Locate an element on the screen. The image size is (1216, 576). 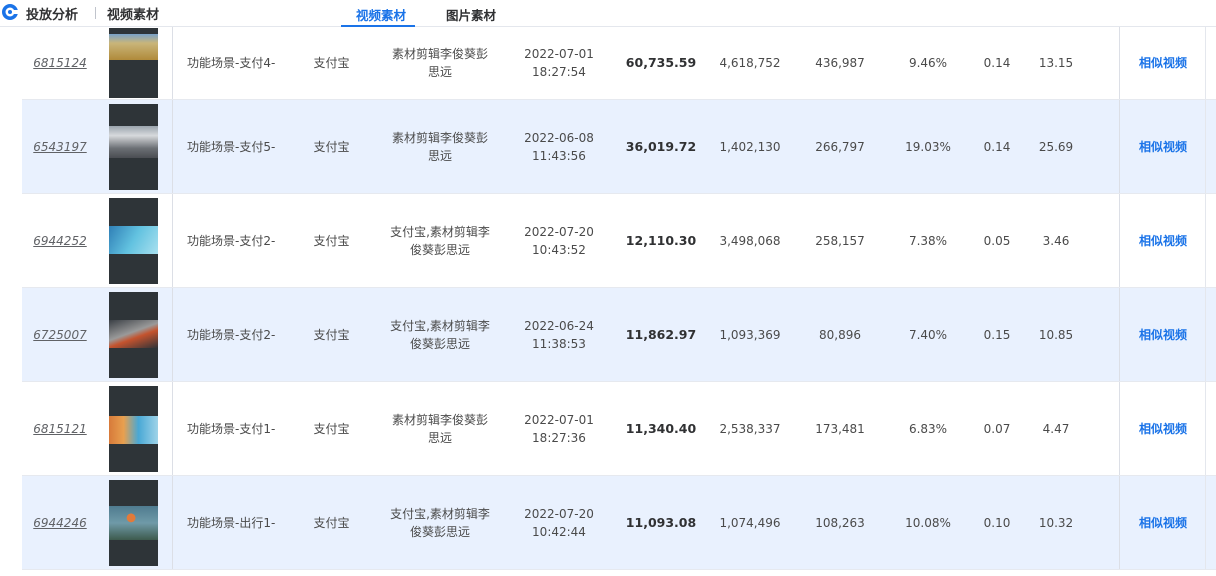
create-time: 2022-06-08 11:43:56 is located at coordinates (559, 146).